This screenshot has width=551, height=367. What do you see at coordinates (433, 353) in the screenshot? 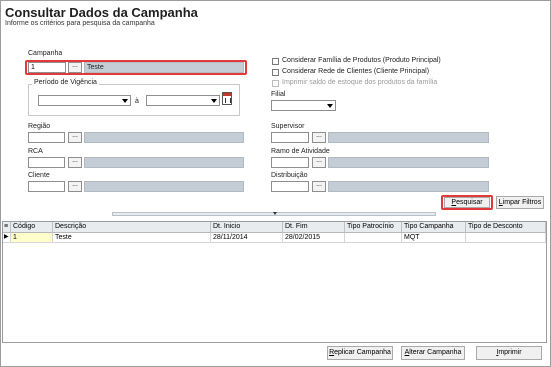
I see `alterar-campanha-button: Alterar Campanha` at bounding box center [433, 353].